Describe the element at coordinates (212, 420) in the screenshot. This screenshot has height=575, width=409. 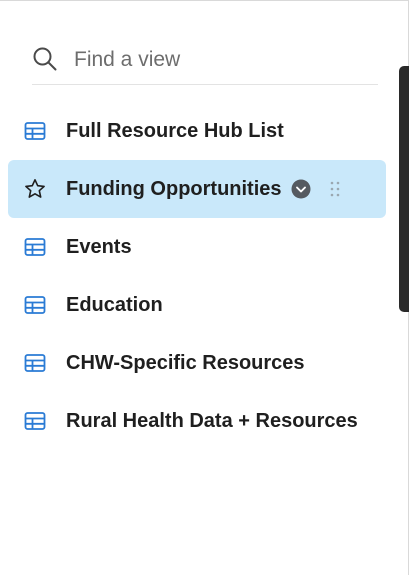
I see `view-item-label: Rural Health Data + Resources` at that location.